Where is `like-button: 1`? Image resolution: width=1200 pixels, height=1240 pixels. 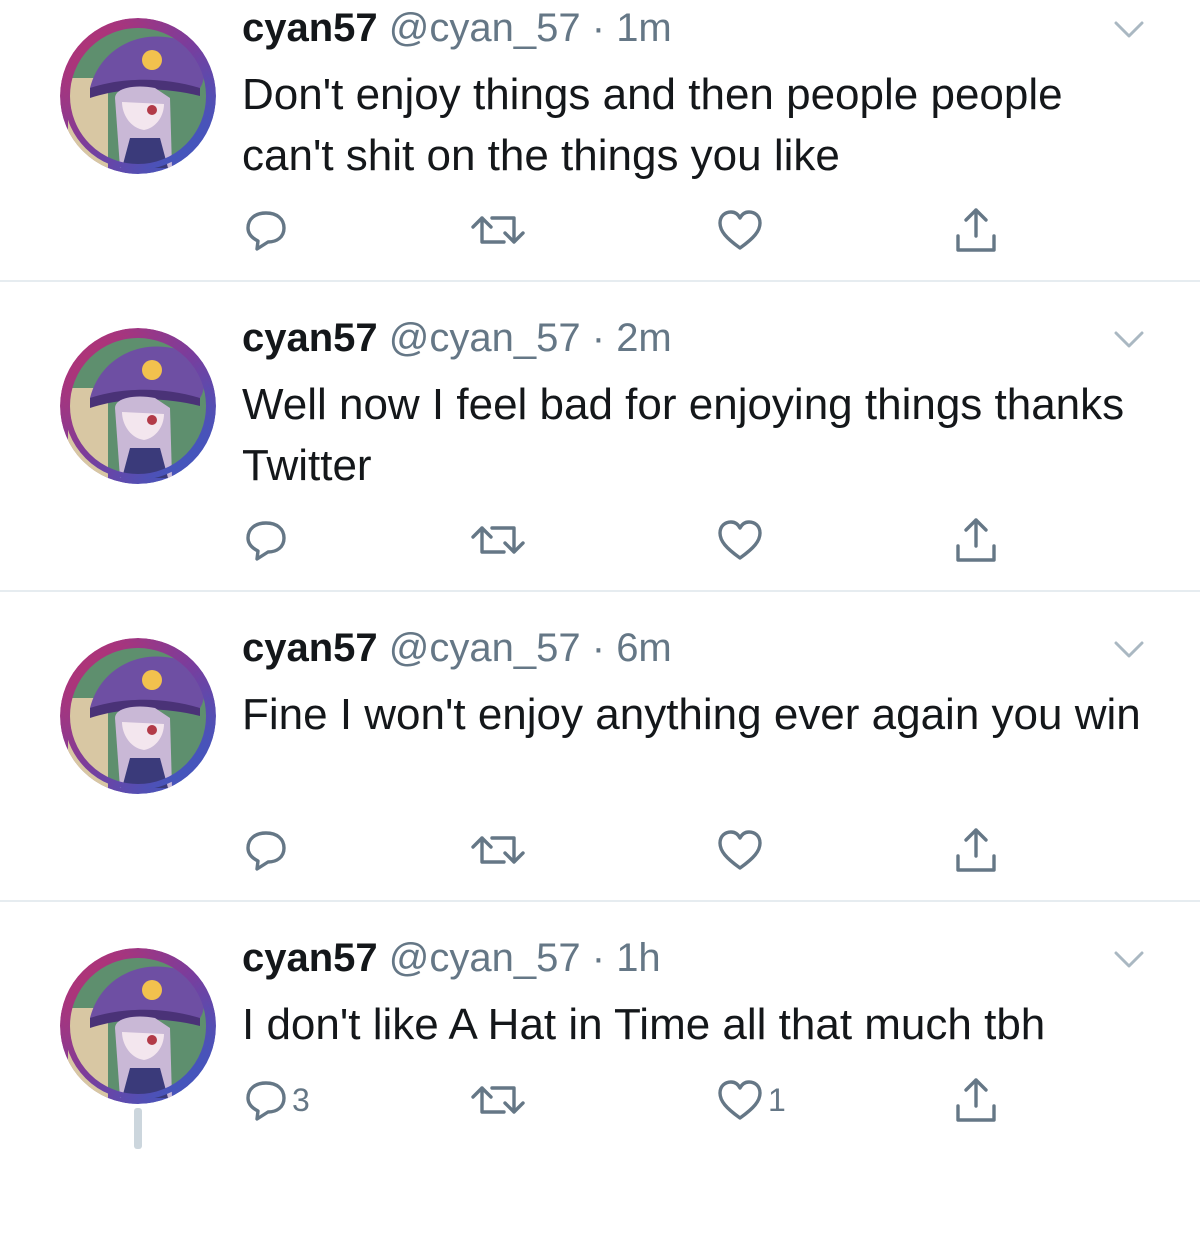 like-button: 1 is located at coordinates (751, 1100).